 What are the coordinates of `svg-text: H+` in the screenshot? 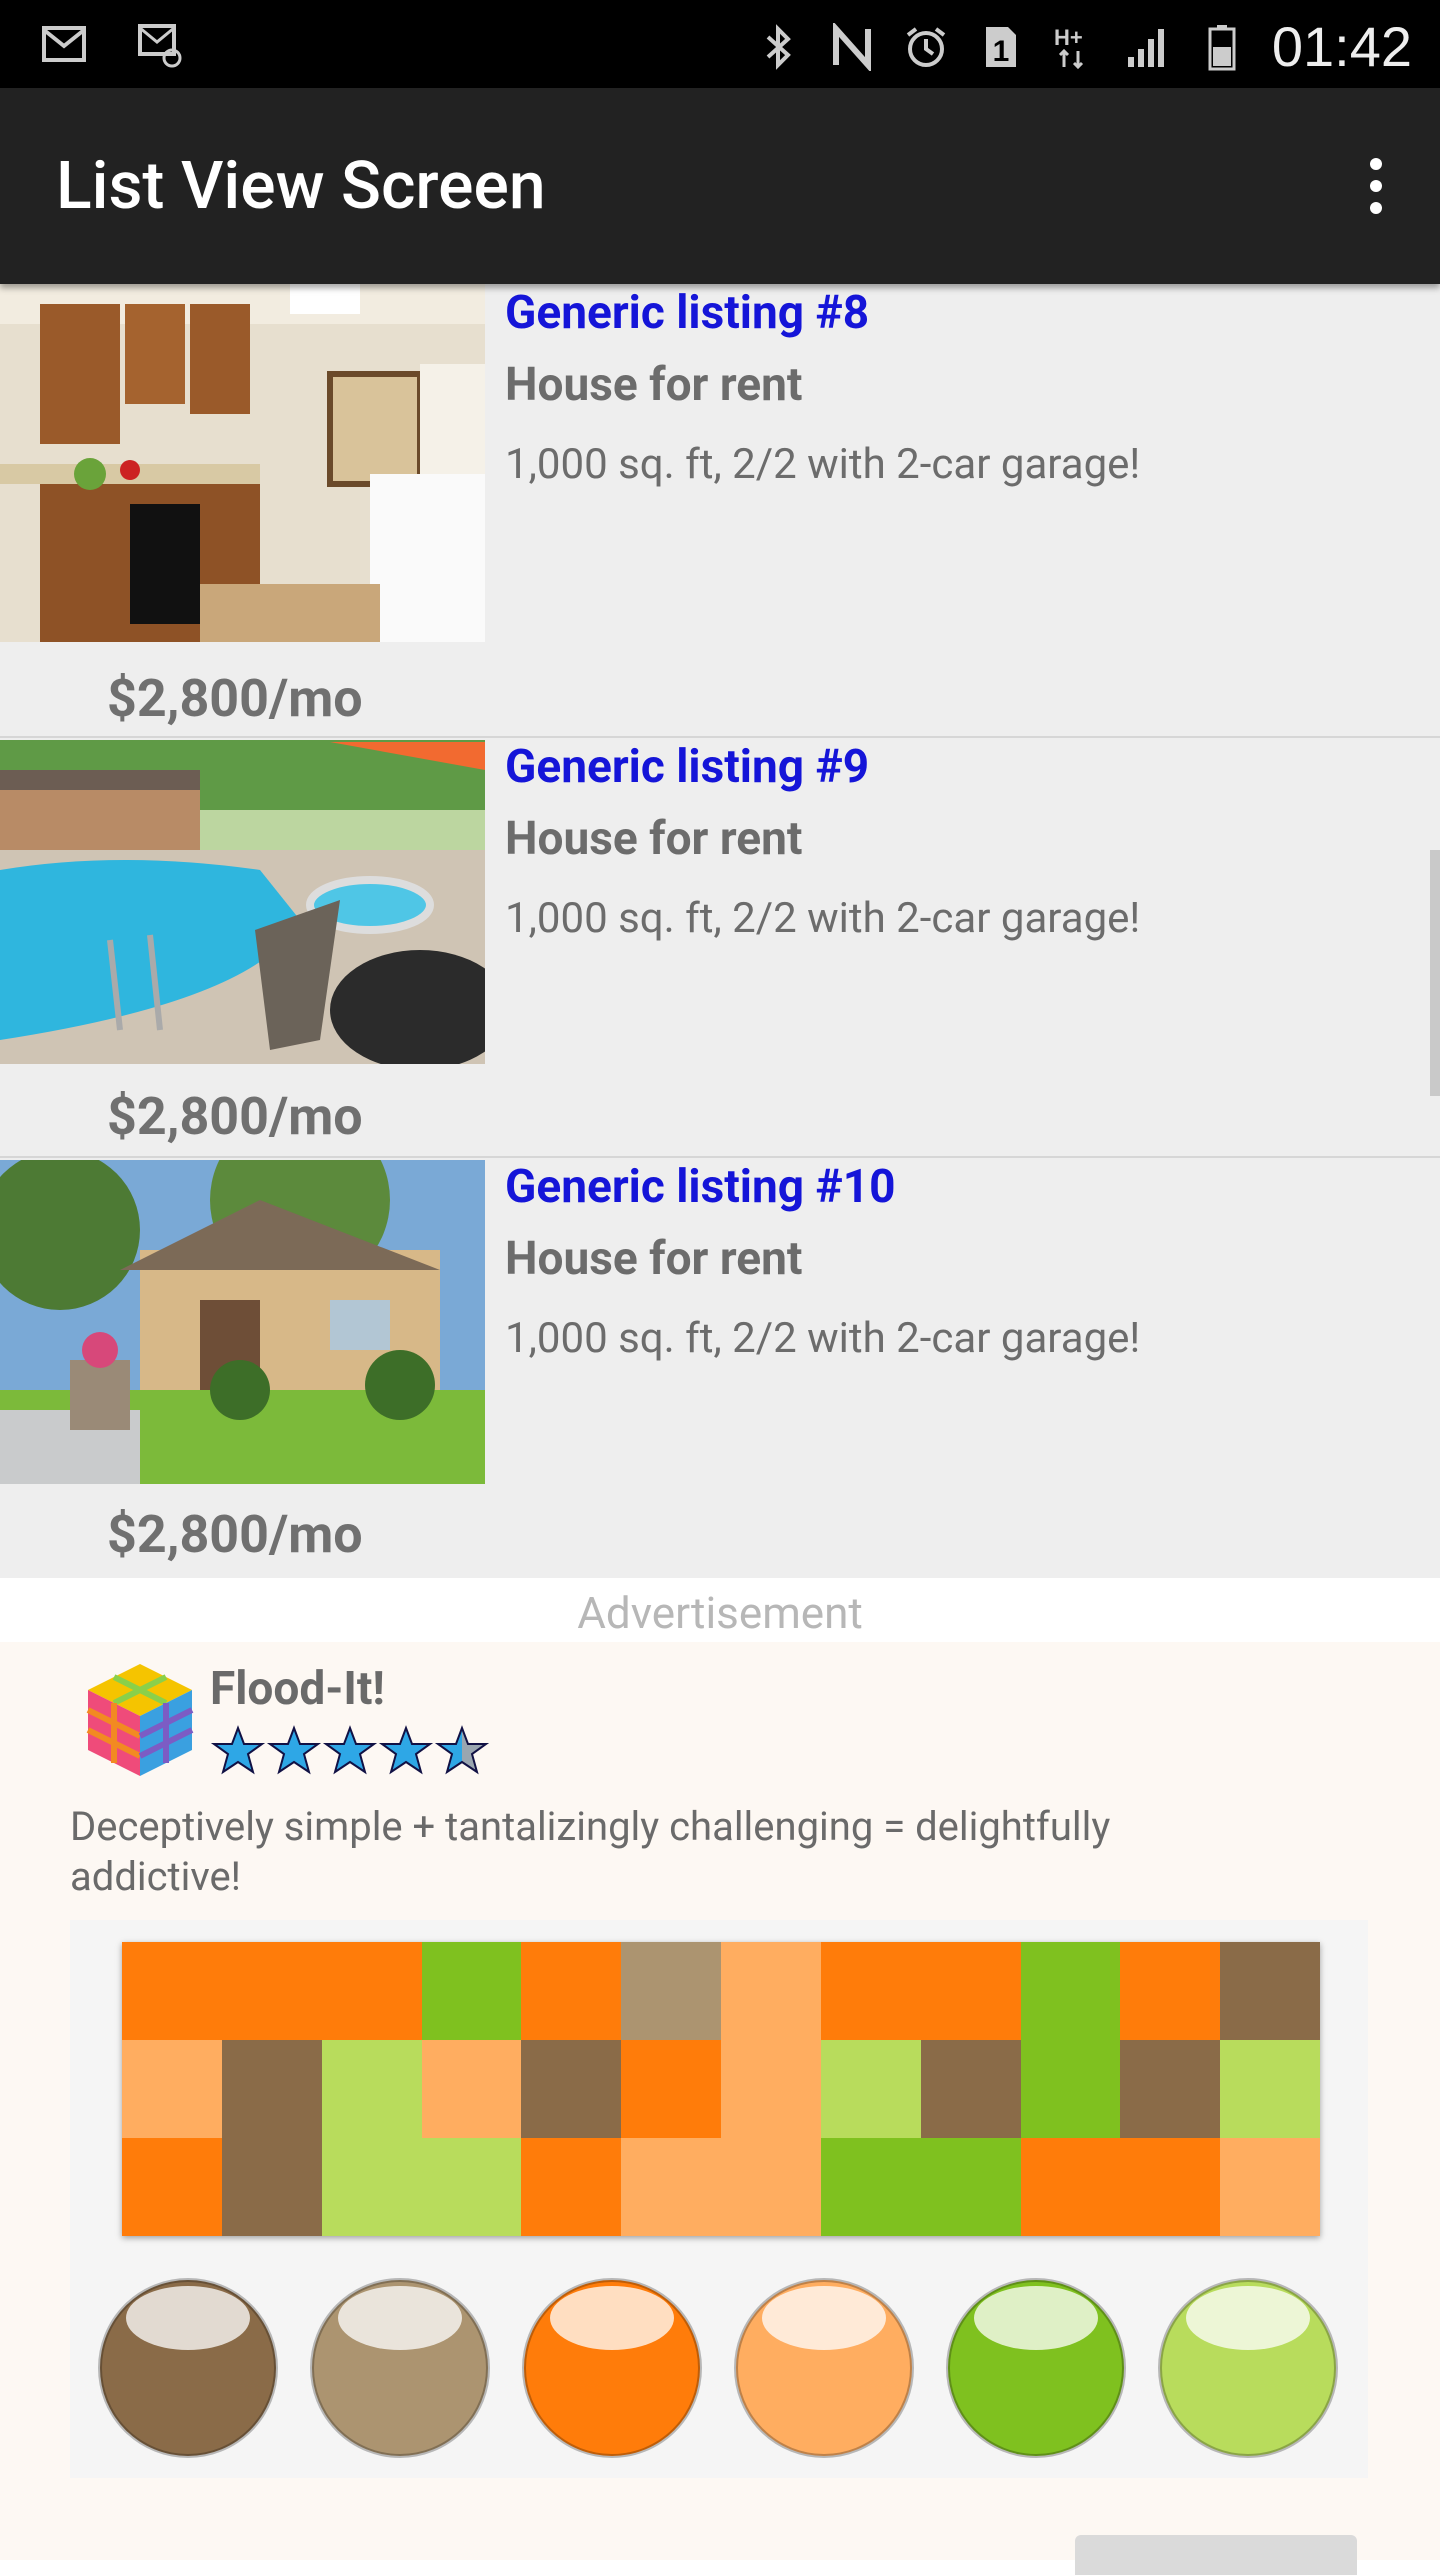 It's located at (1068, 37).